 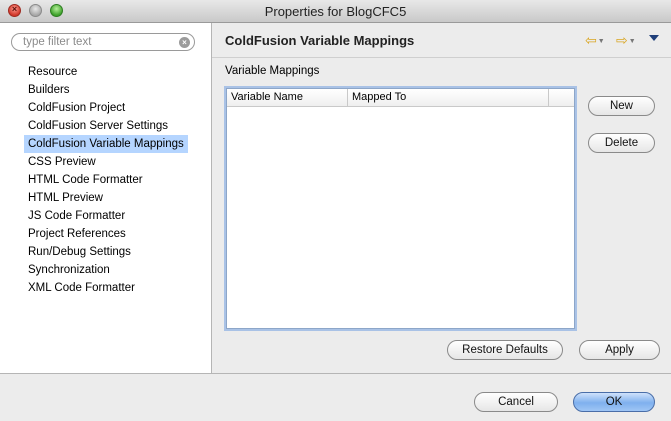 I want to click on new-button: New, so click(x=621, y=106).